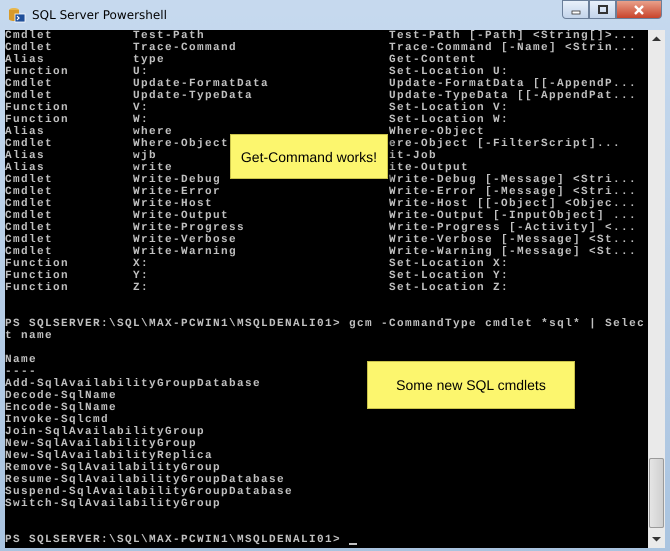 This screenshot has height=551, width=670. I want to click on command-definition: it-Job, so click(413, 156).